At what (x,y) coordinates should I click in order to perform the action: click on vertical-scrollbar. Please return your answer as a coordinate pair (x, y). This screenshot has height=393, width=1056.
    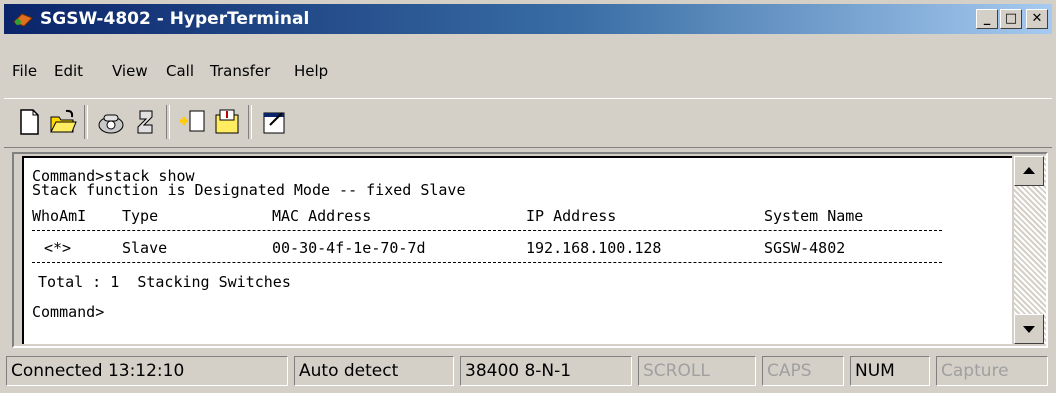
    Looking at the image, I should click on (1030, 250).